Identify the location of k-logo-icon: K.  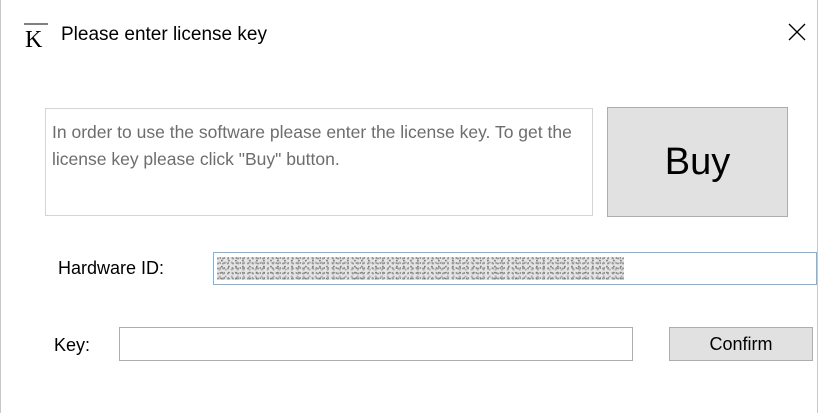
(36, 36).